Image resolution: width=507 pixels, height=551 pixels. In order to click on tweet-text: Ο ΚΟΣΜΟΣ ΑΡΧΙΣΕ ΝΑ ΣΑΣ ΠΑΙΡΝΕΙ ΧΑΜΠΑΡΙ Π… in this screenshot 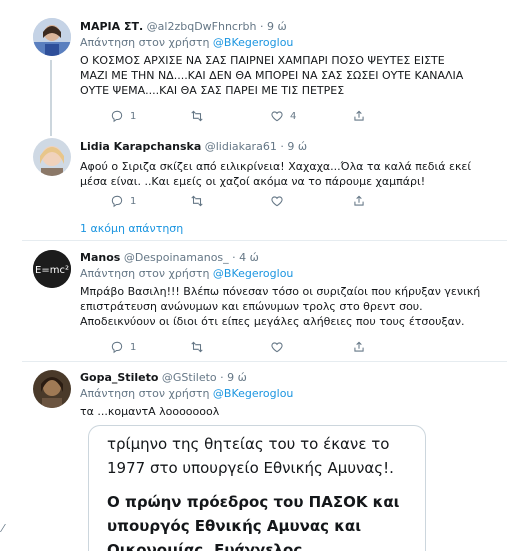, I will do `click(272, 75)`.